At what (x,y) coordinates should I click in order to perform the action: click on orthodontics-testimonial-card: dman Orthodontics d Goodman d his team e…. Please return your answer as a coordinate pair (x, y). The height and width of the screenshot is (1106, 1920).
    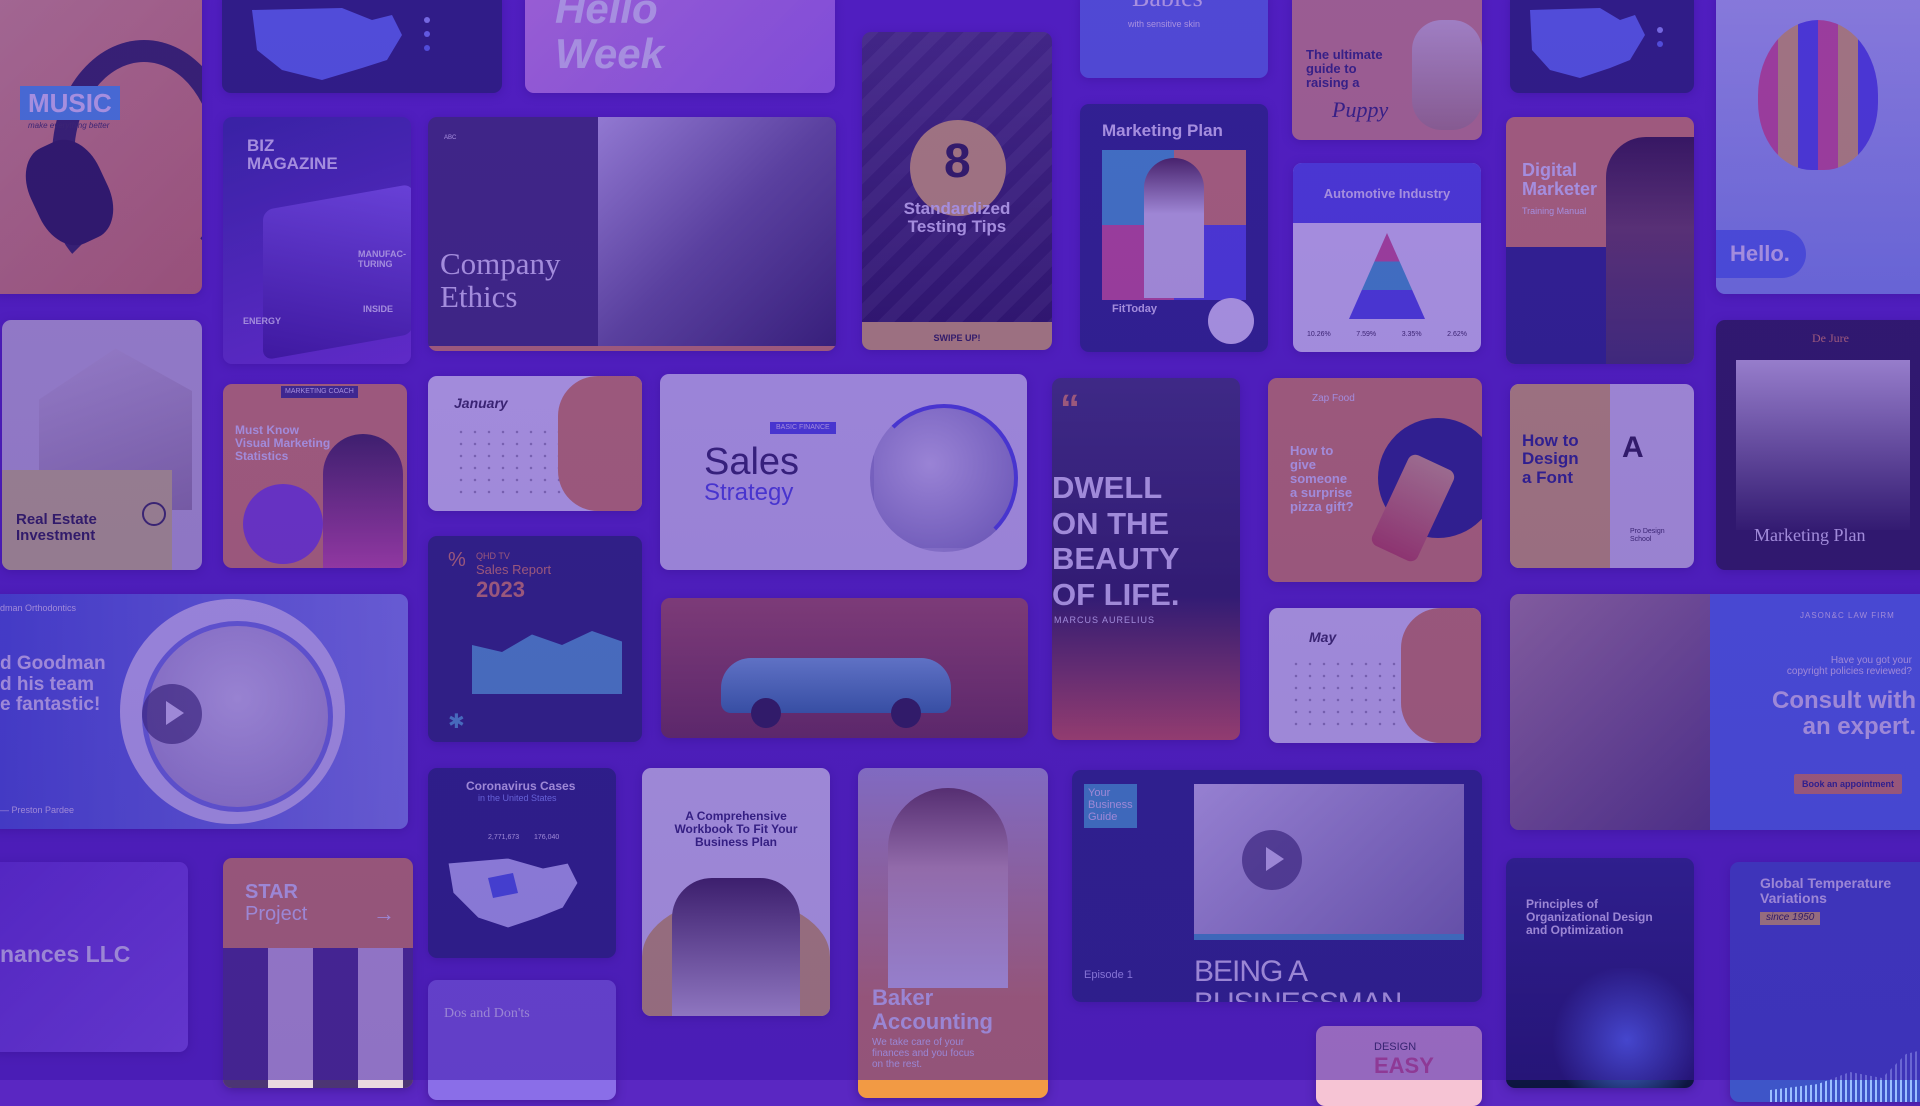
    Looking at the image, I should click on (204, 711).